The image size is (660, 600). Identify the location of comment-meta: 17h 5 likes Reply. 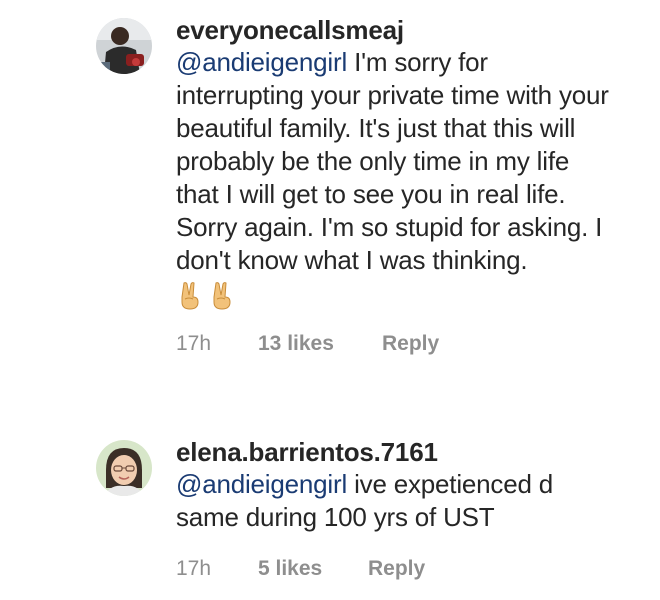
(396, 569).